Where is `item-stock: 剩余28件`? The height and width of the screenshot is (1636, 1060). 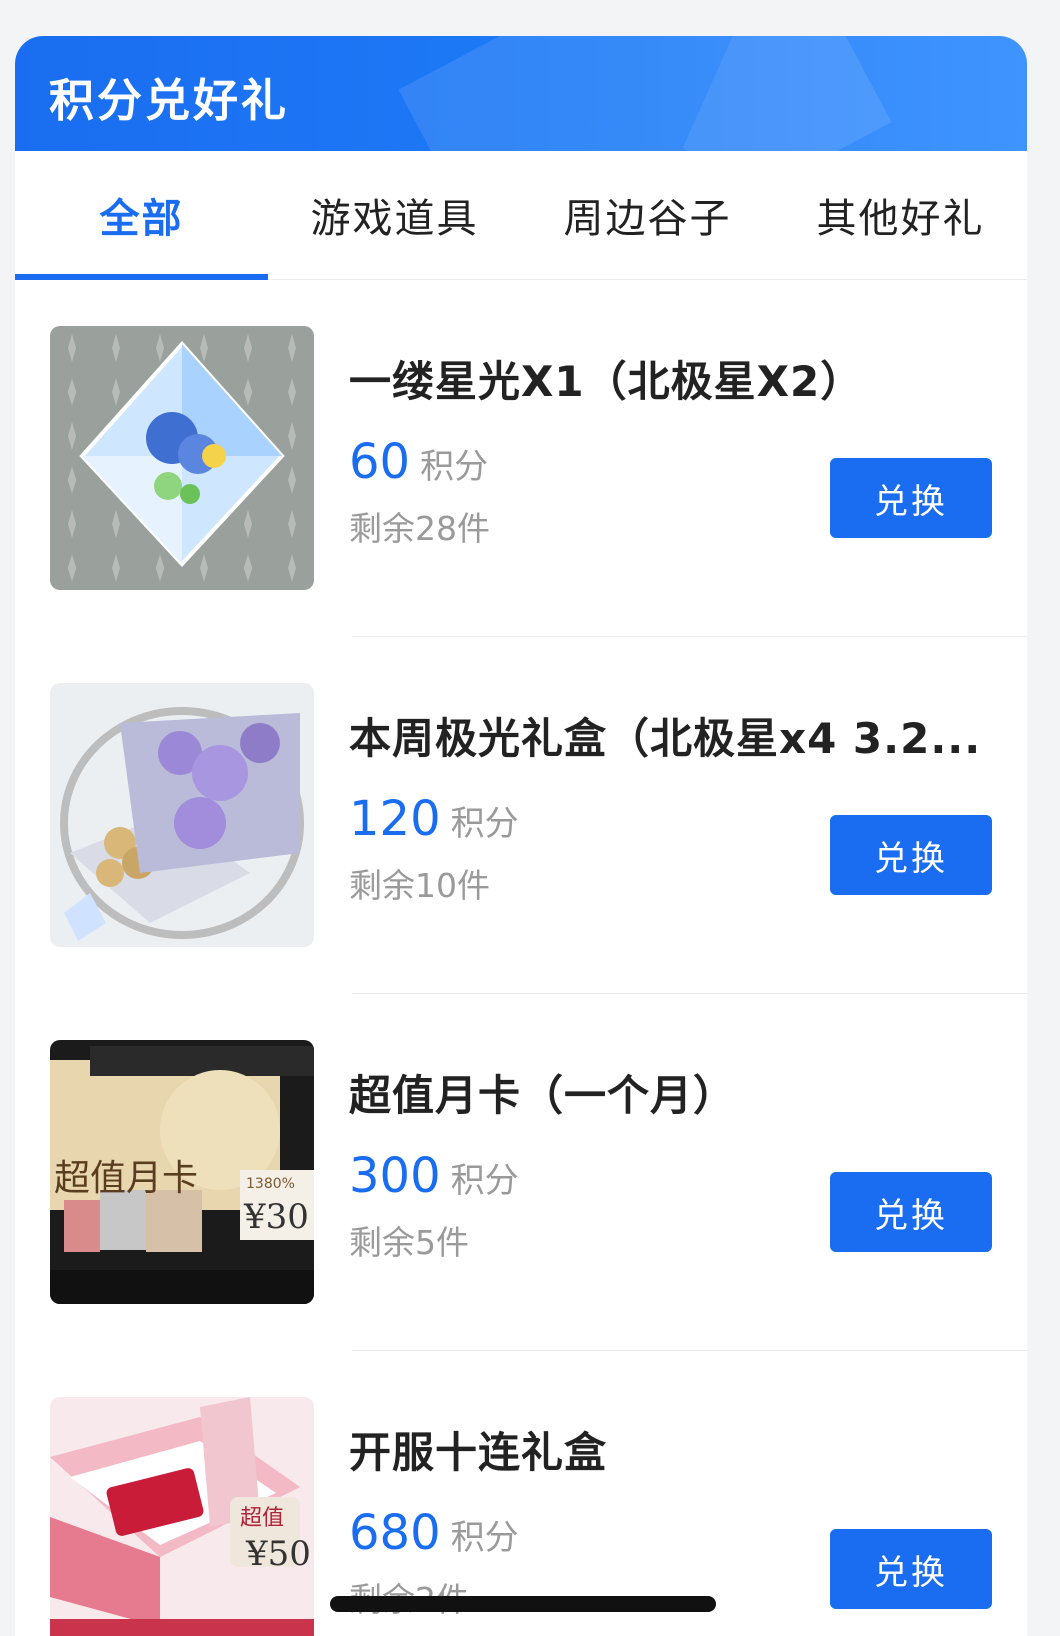 item-stock: 剩余28件 is located at coordinates (419, 528).